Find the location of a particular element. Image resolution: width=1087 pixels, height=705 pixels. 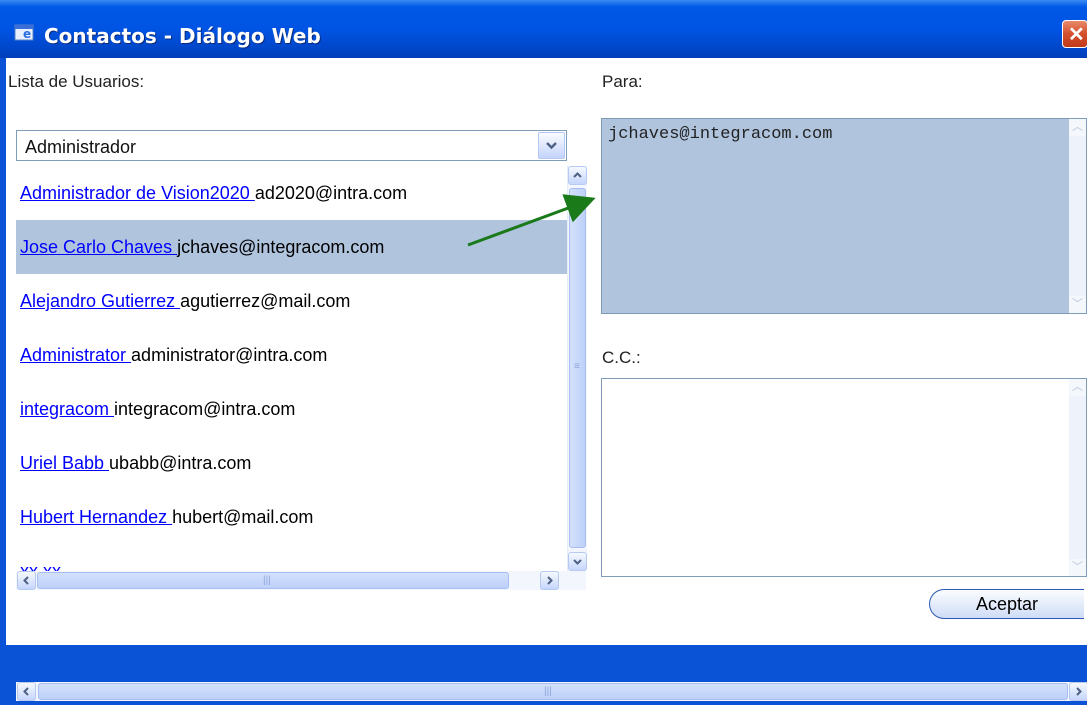

cc-label: C.C.: is located at coordinates (621, 357).